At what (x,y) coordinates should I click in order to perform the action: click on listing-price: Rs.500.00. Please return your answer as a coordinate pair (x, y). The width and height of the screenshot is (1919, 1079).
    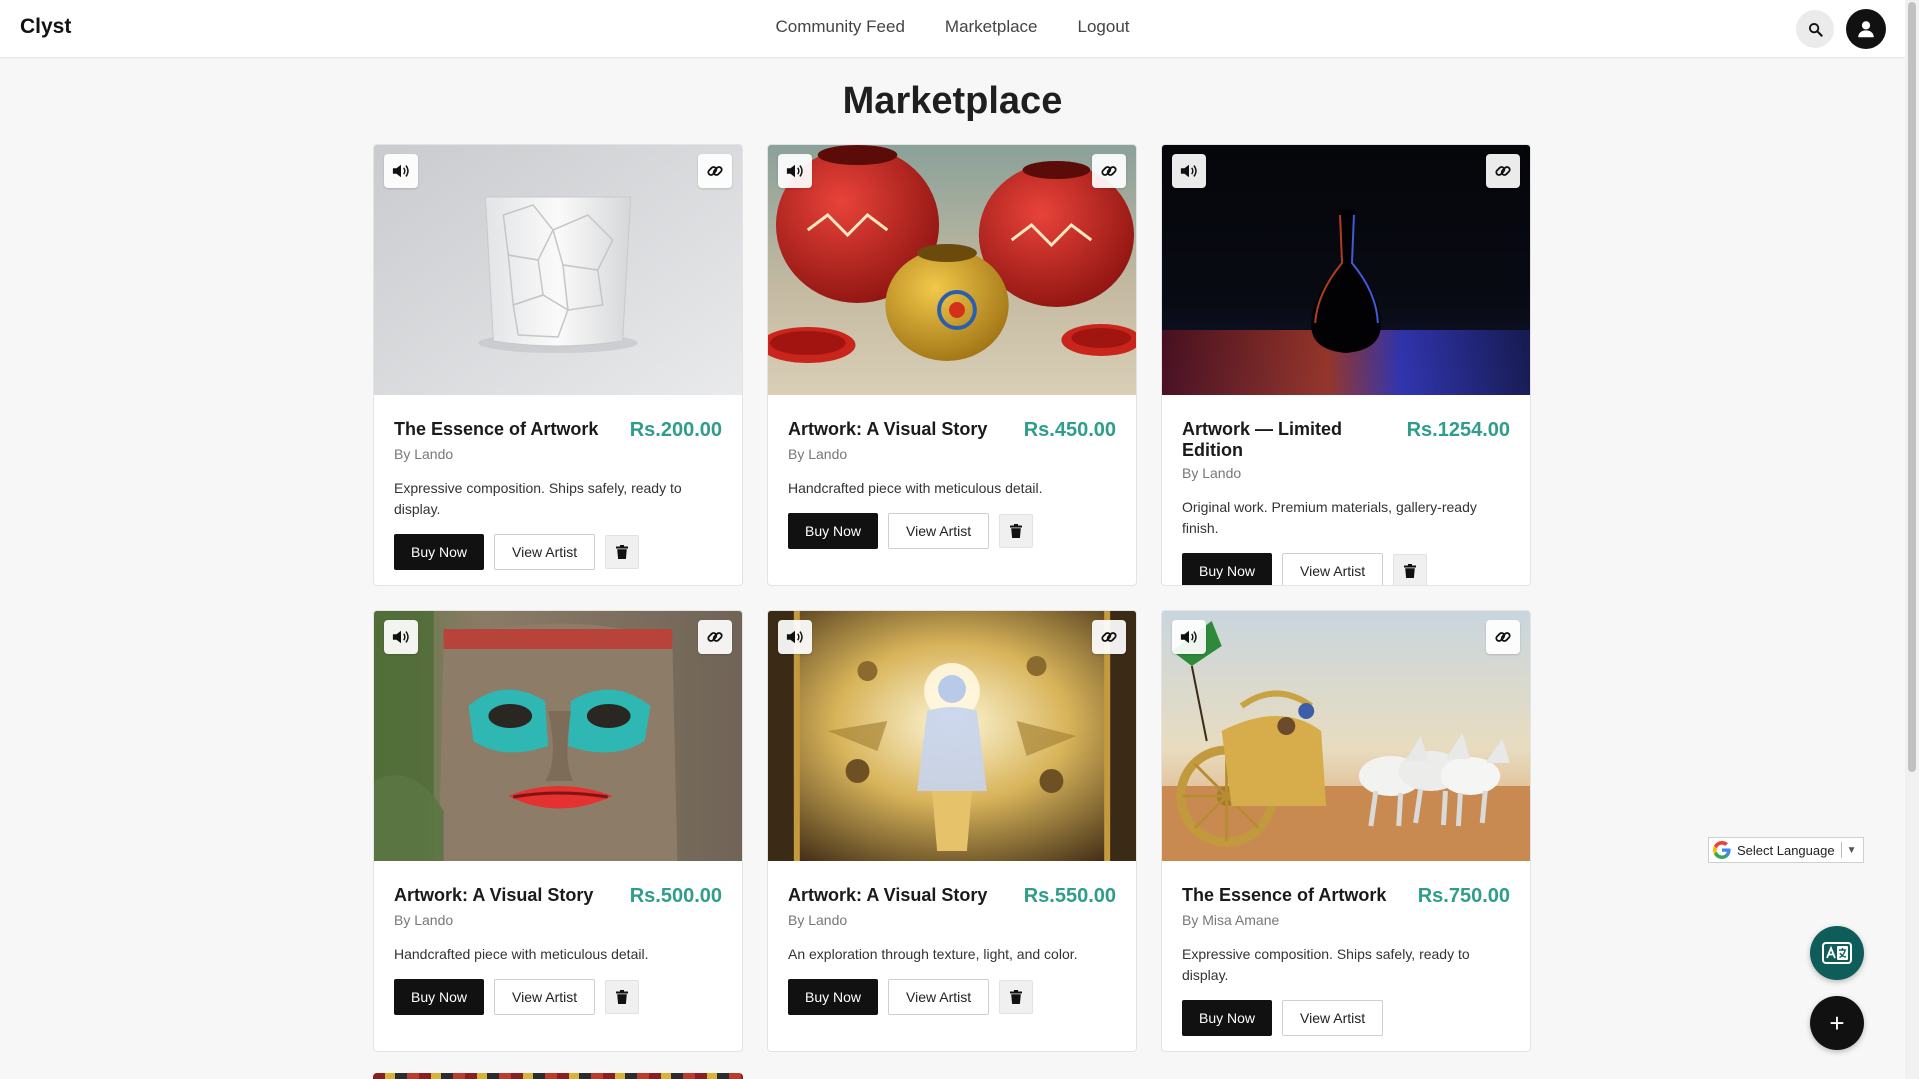
    Looking at the image, I should click on (675, 896).